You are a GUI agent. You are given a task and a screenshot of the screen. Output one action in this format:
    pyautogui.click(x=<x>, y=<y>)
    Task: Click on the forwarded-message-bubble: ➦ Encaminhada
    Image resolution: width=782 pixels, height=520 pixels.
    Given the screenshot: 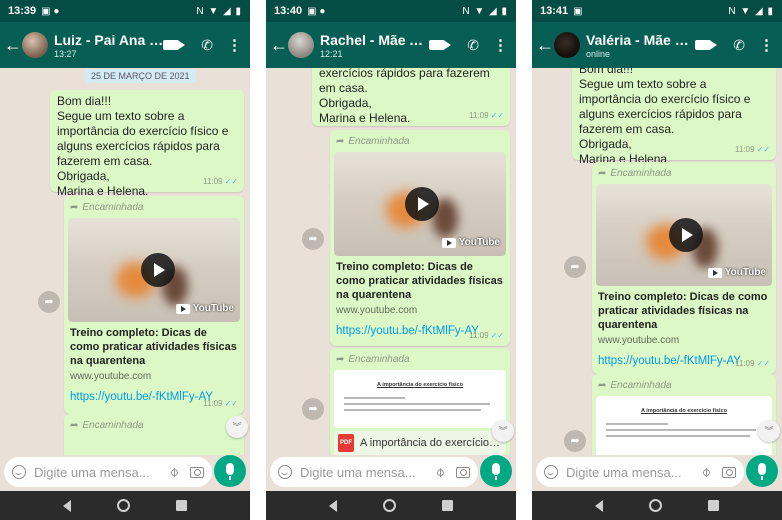 What is the action you would take?
    pyautogui.click(x=154, y=434)
    